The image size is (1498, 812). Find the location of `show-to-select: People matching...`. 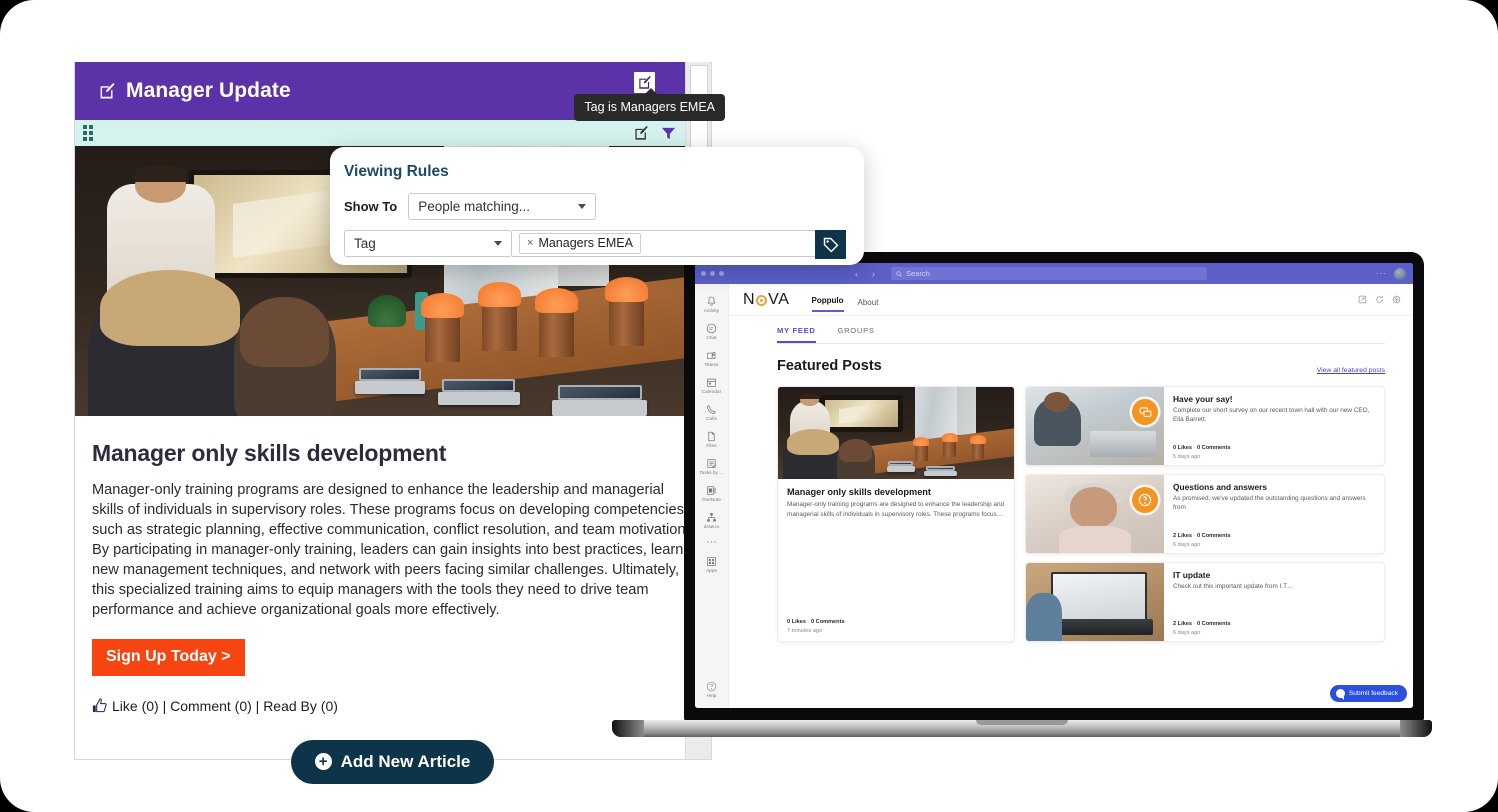

show-to-select: People matching... is located at coordinates (502, 206).